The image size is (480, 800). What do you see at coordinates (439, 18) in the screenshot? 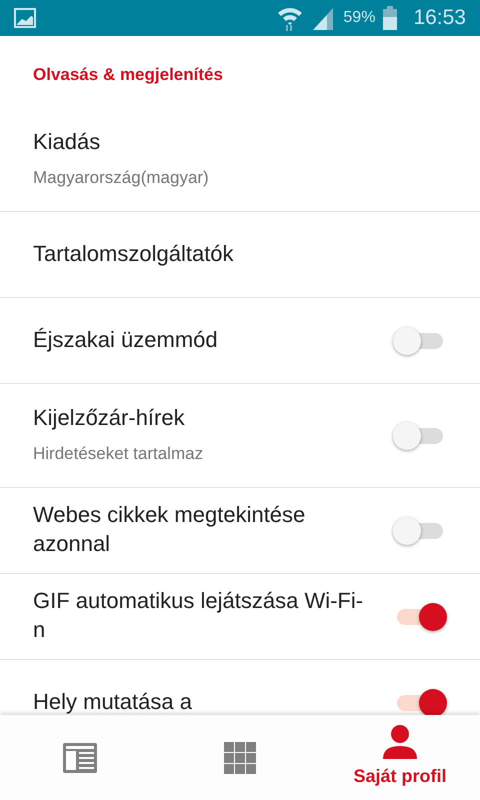
I see `clock: 16:53` at bounding box center [439, 18].